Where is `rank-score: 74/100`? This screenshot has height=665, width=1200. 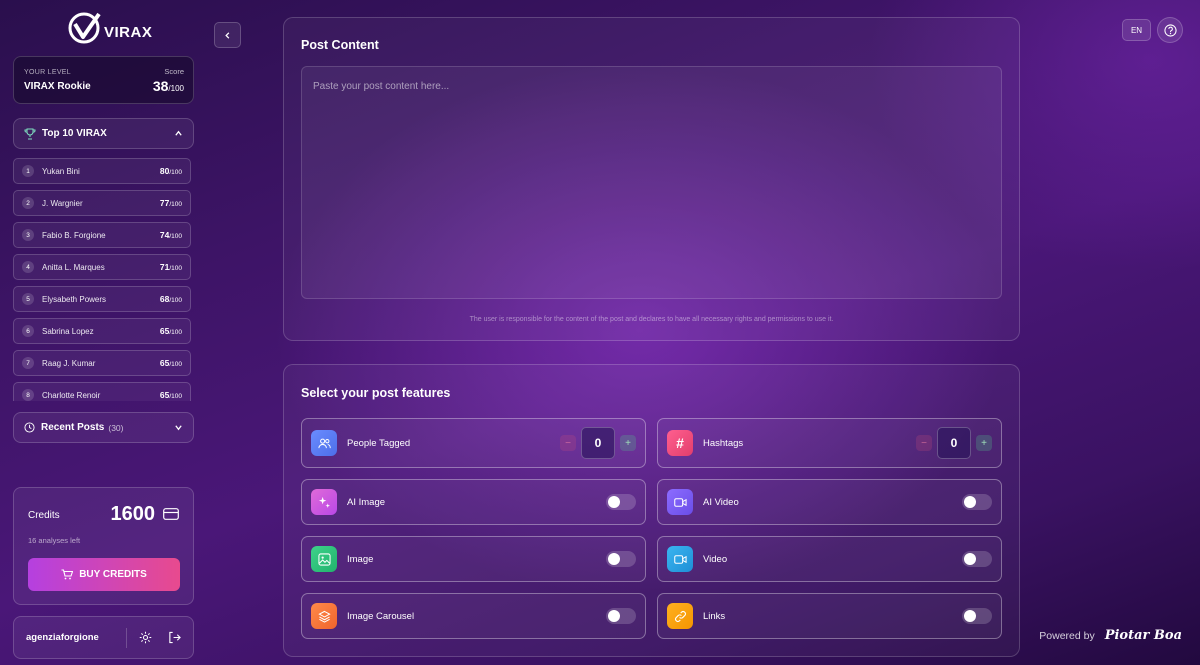
rank-score: 74/100 is located at coordinates (170, 235).